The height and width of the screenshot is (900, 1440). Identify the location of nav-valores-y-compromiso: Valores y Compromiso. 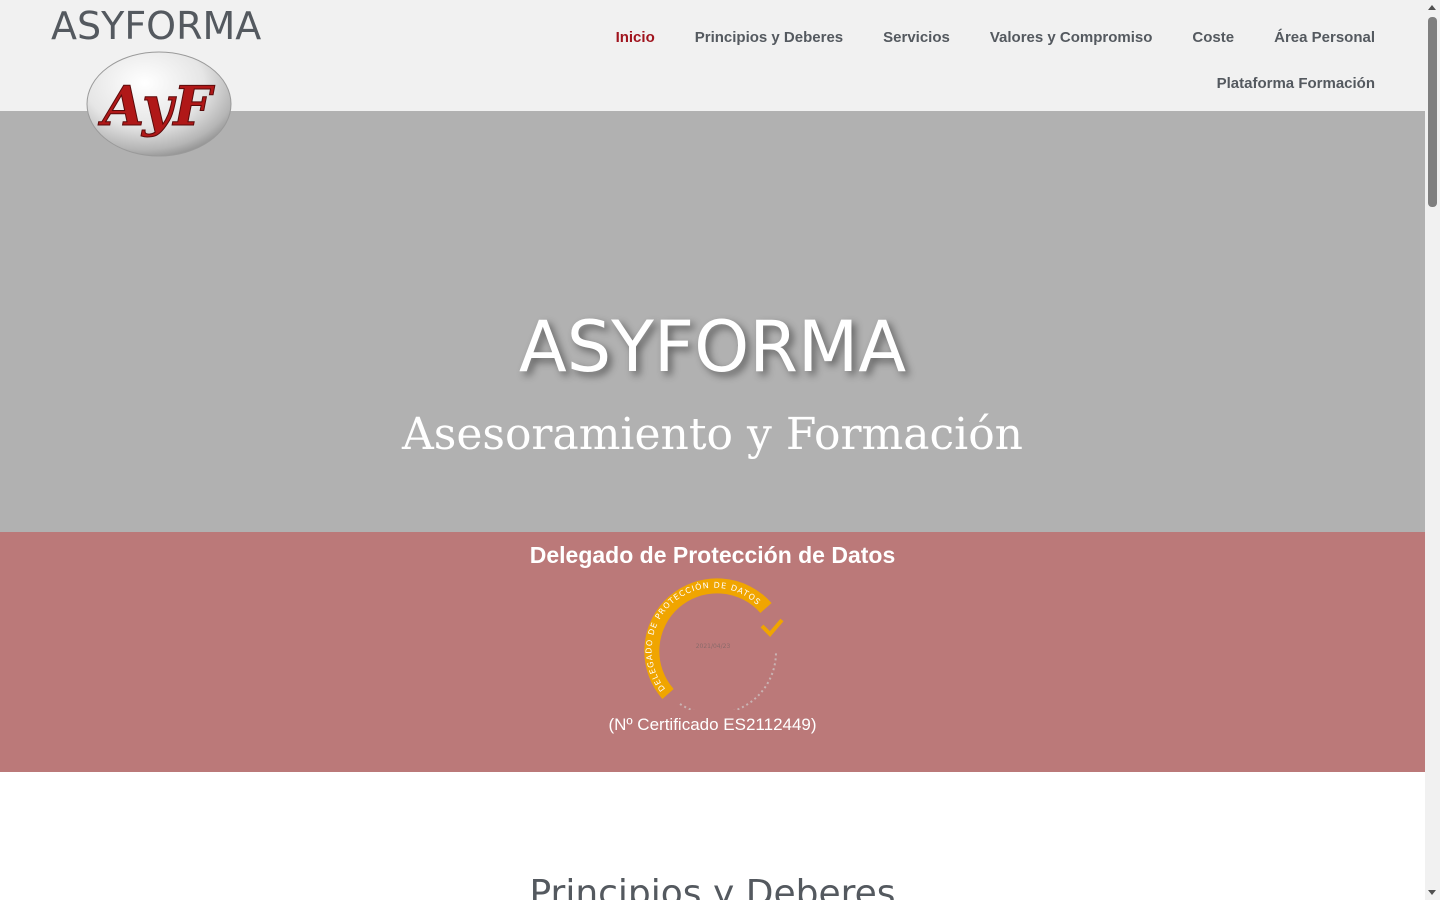
(1071, 37).